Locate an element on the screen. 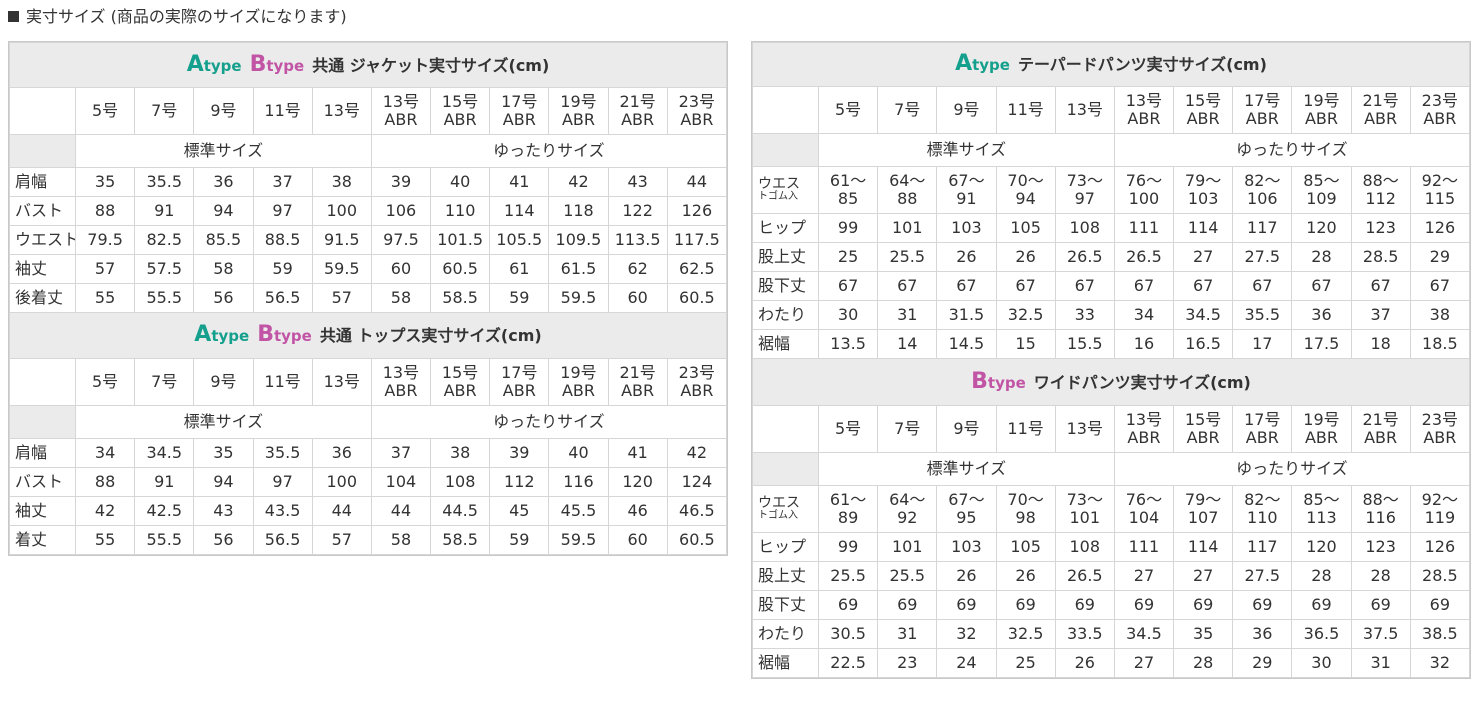 The height and width of the screenshot is (702, 1479). corner-cell is located at coordinates (42, 151).